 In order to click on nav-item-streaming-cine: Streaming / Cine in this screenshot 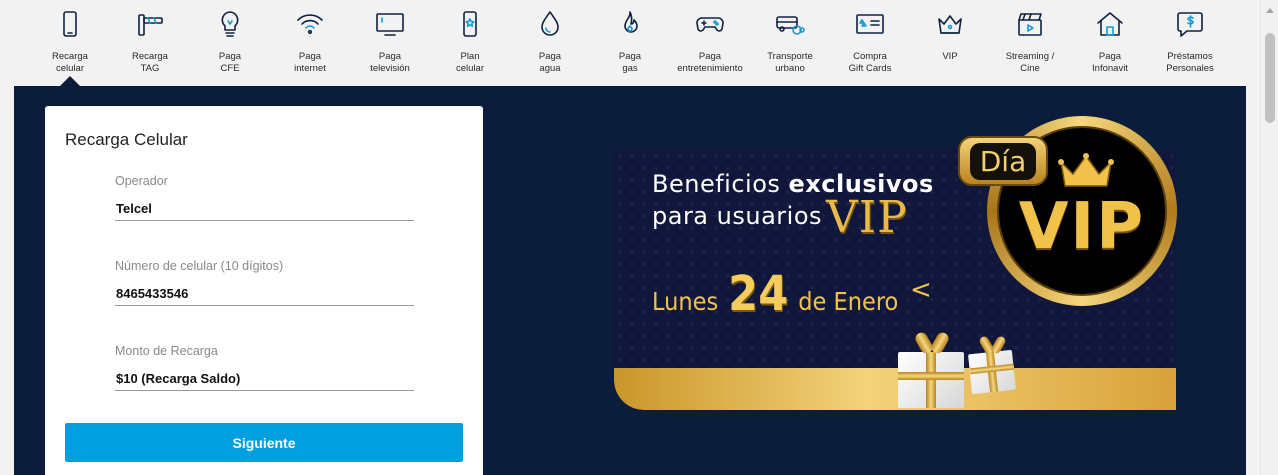, I will do `click(1030, 43)`.